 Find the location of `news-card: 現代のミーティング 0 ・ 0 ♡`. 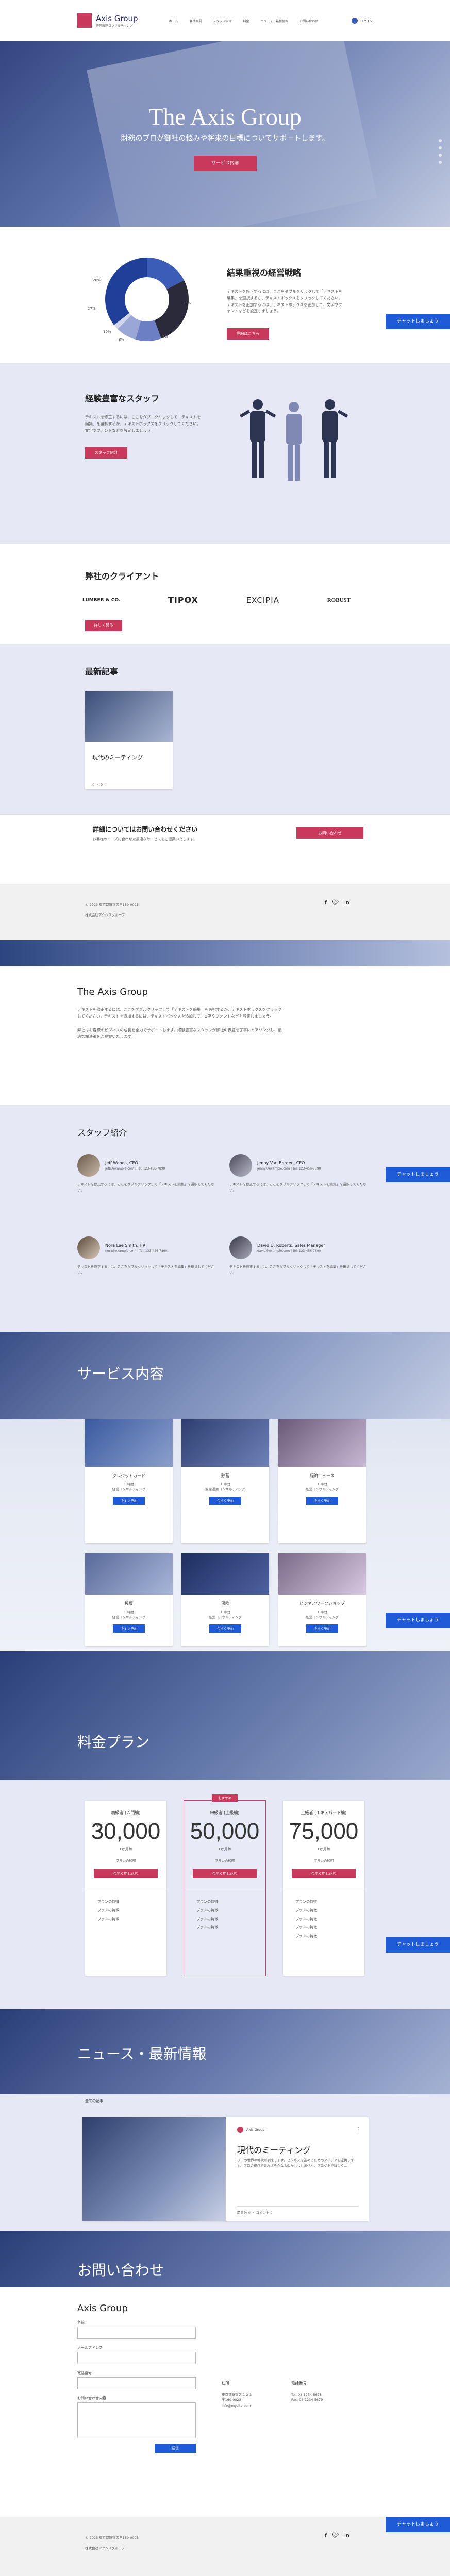

news-card: 現代のミーティング 0 ・ 0 ♡ is located at coordinates (129, 740).